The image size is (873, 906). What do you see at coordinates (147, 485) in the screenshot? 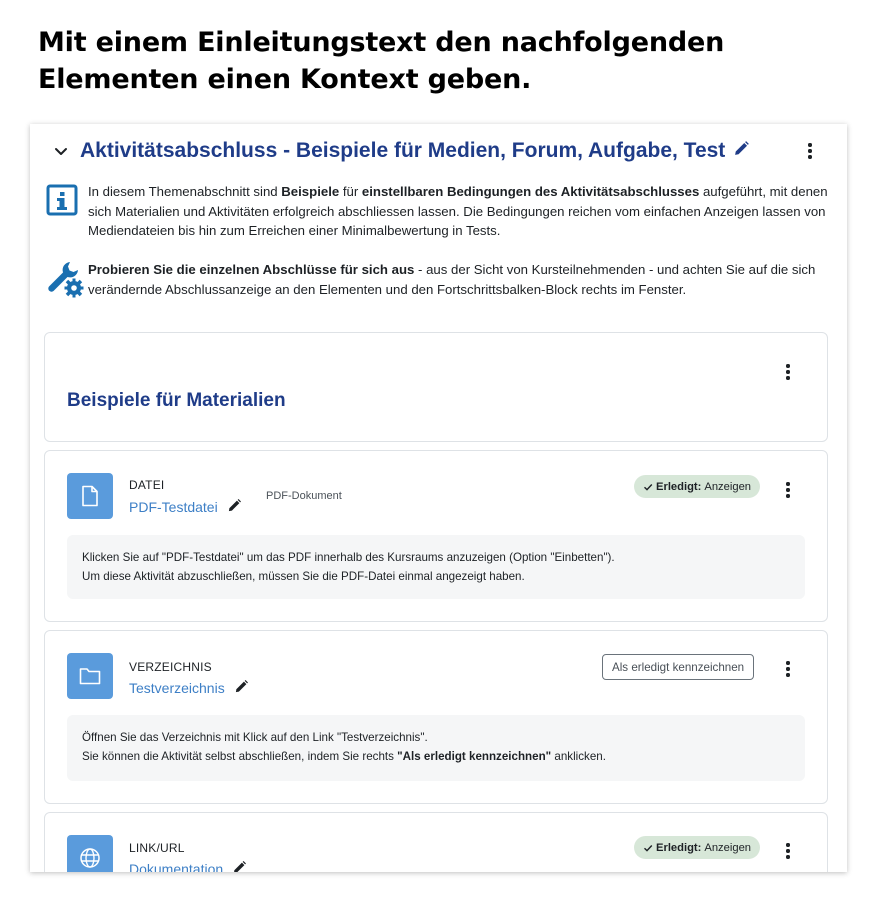
I see `activity-type-label: DATEI` at bounding box center [147, 485].